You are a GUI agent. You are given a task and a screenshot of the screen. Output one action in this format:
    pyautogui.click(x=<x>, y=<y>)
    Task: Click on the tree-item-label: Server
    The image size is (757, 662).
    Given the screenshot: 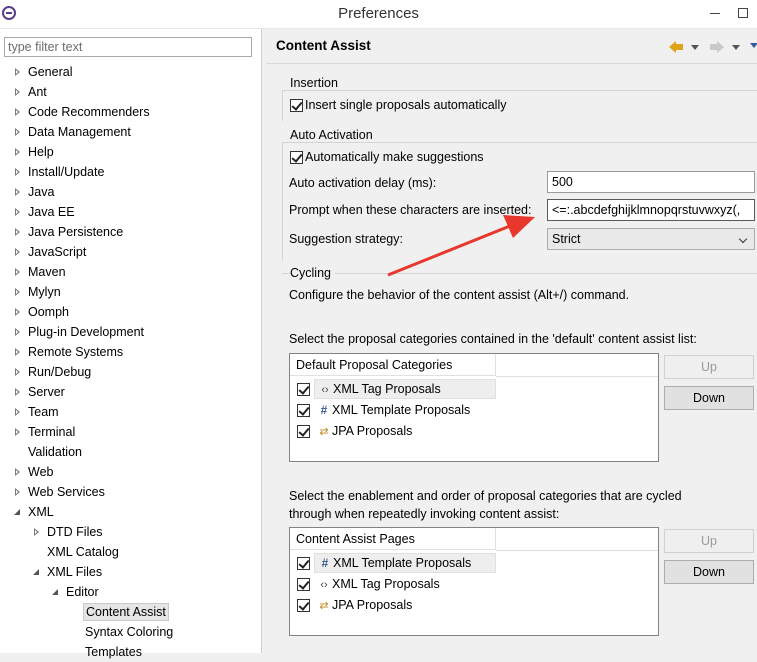 What is the action you would take?
    pyautogui.click(x=46, y=392)
    